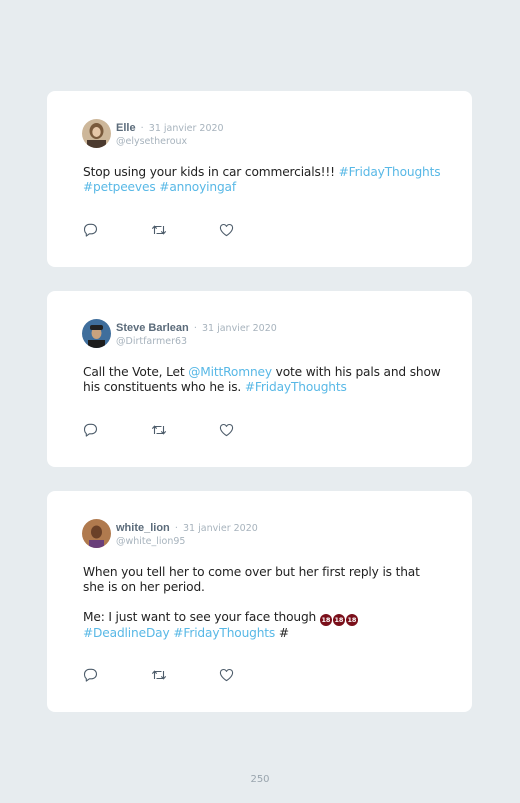 The height and width of the screenshot is (803, 520). Describe the element at coordinates (119, 187) in the screenshot. I see `hashtag-link: #petpeeves` at that location.